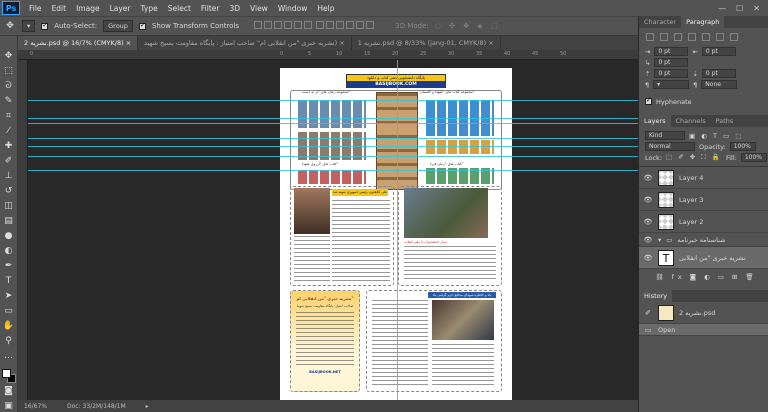 The width and height of the screenshot is (768, 412). What do you see at coordinates (293, 8) in the screenshot?
I see `menu-window: Window` at bounding box center [293, 8].